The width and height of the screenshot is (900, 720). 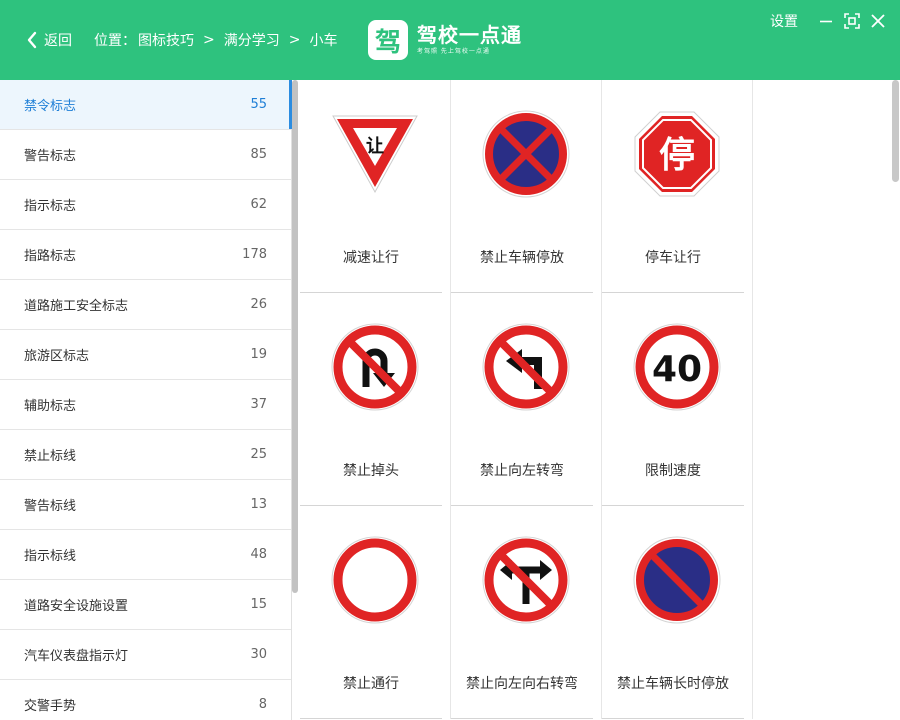 I want to click on yield-sign-icon: 让, so click(x=375, y=154).